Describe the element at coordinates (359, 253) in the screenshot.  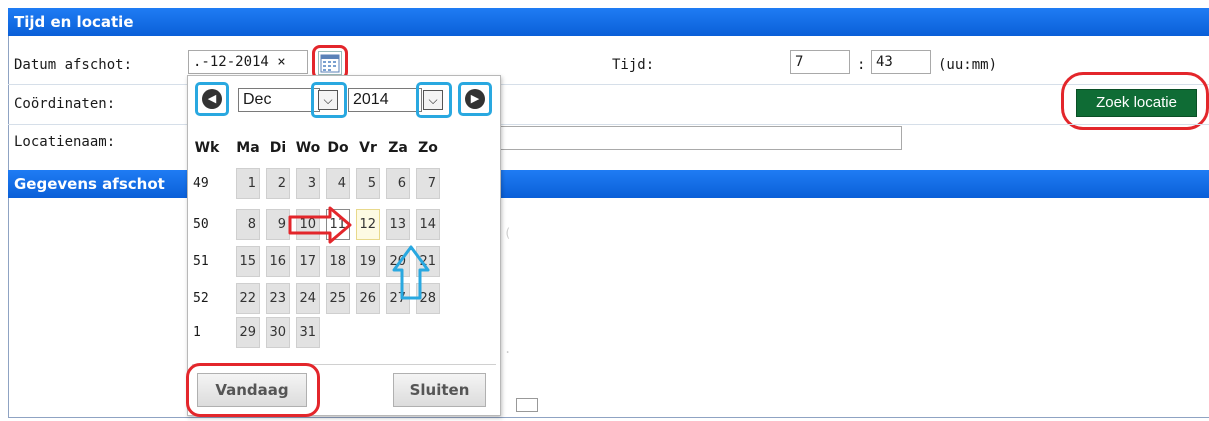
I see `annotation-arrows` at that location.